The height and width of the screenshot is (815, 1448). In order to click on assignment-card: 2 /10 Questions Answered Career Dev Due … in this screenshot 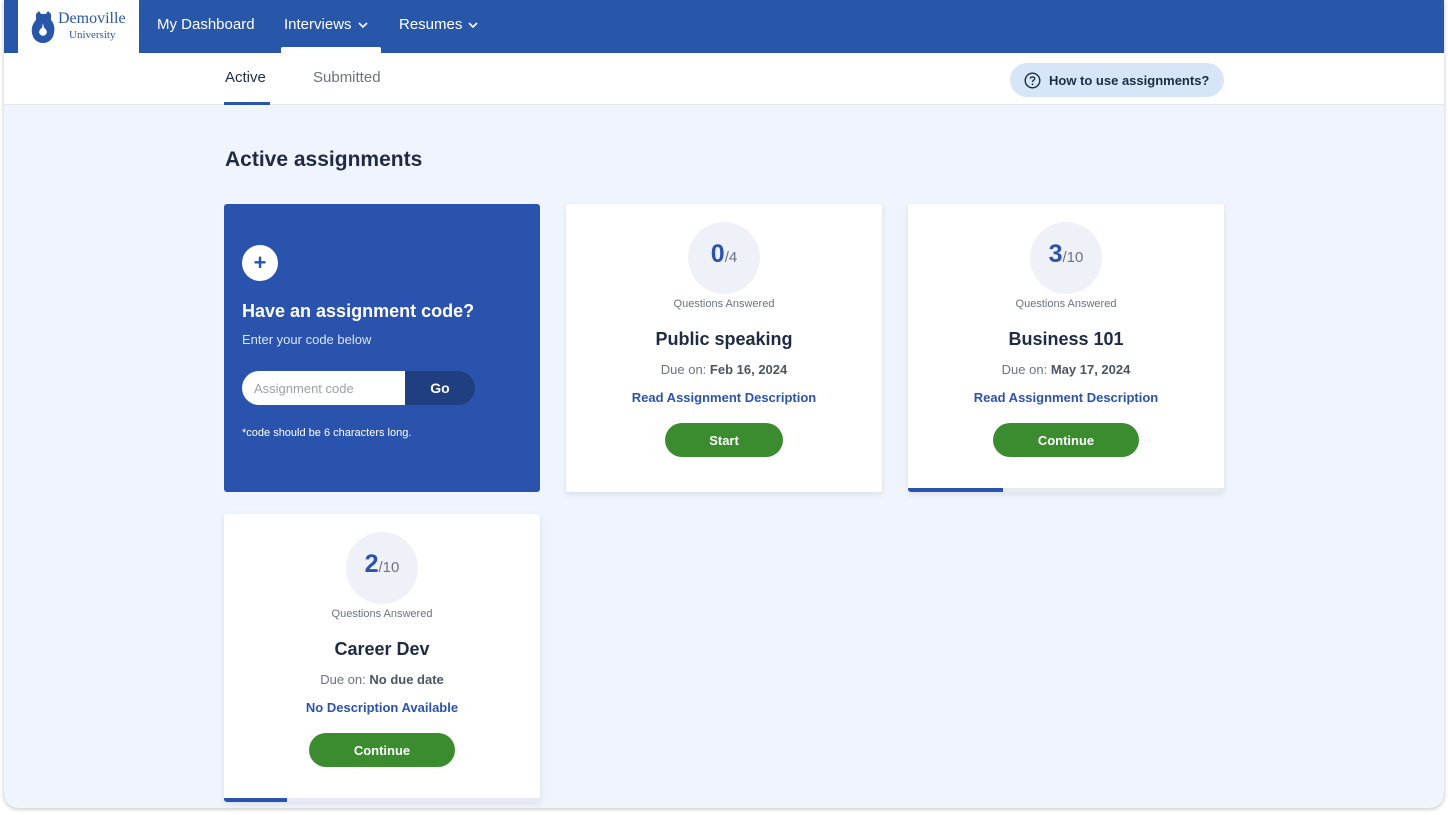, I will do `click(382, 658)`.